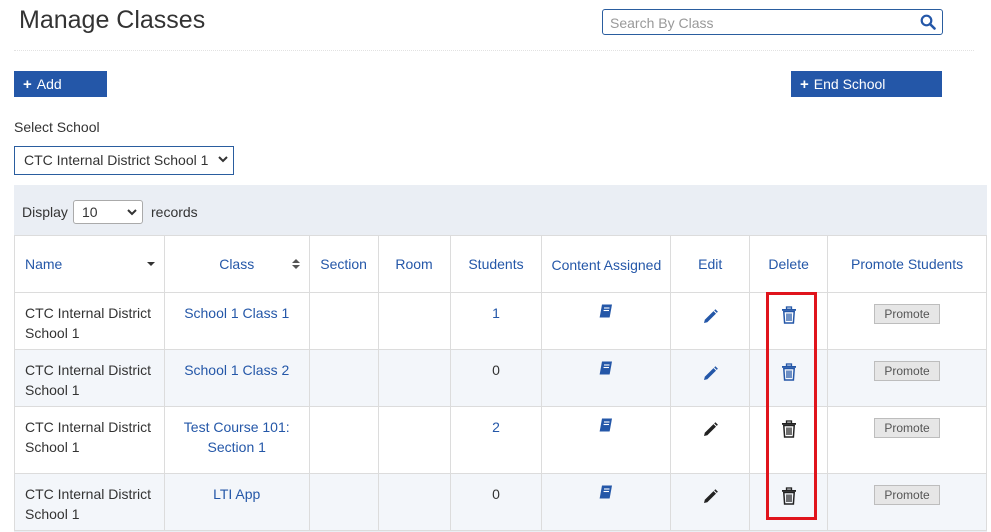 This screenshot has height=532, width=991. What do you see at coordinates (89, 264) in the screenshot?
I see `column-header-name: Name` at bounding box center [89, 264].